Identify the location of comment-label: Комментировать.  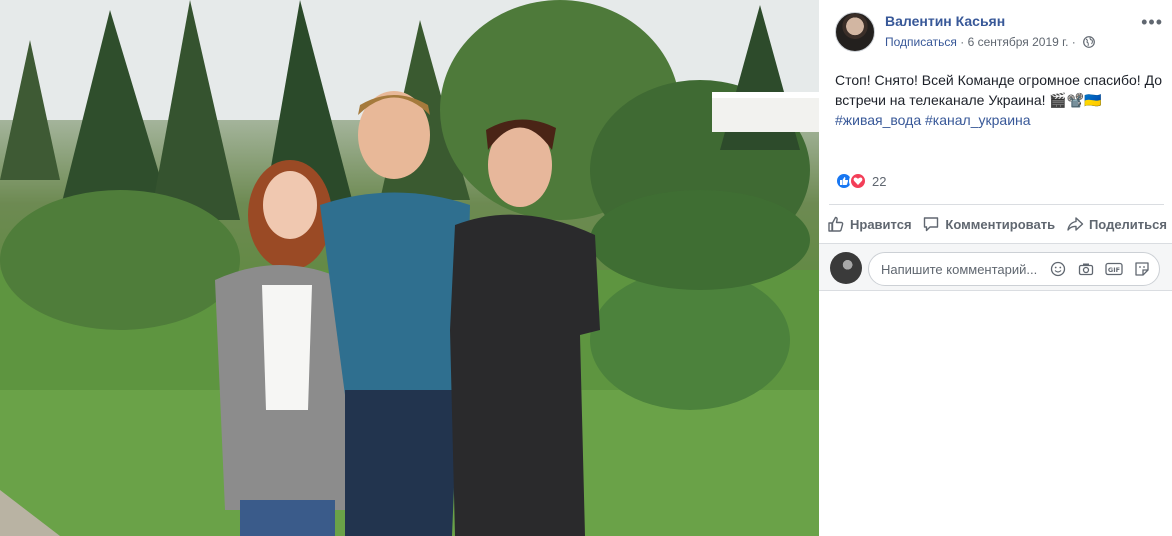
(1000, 224).